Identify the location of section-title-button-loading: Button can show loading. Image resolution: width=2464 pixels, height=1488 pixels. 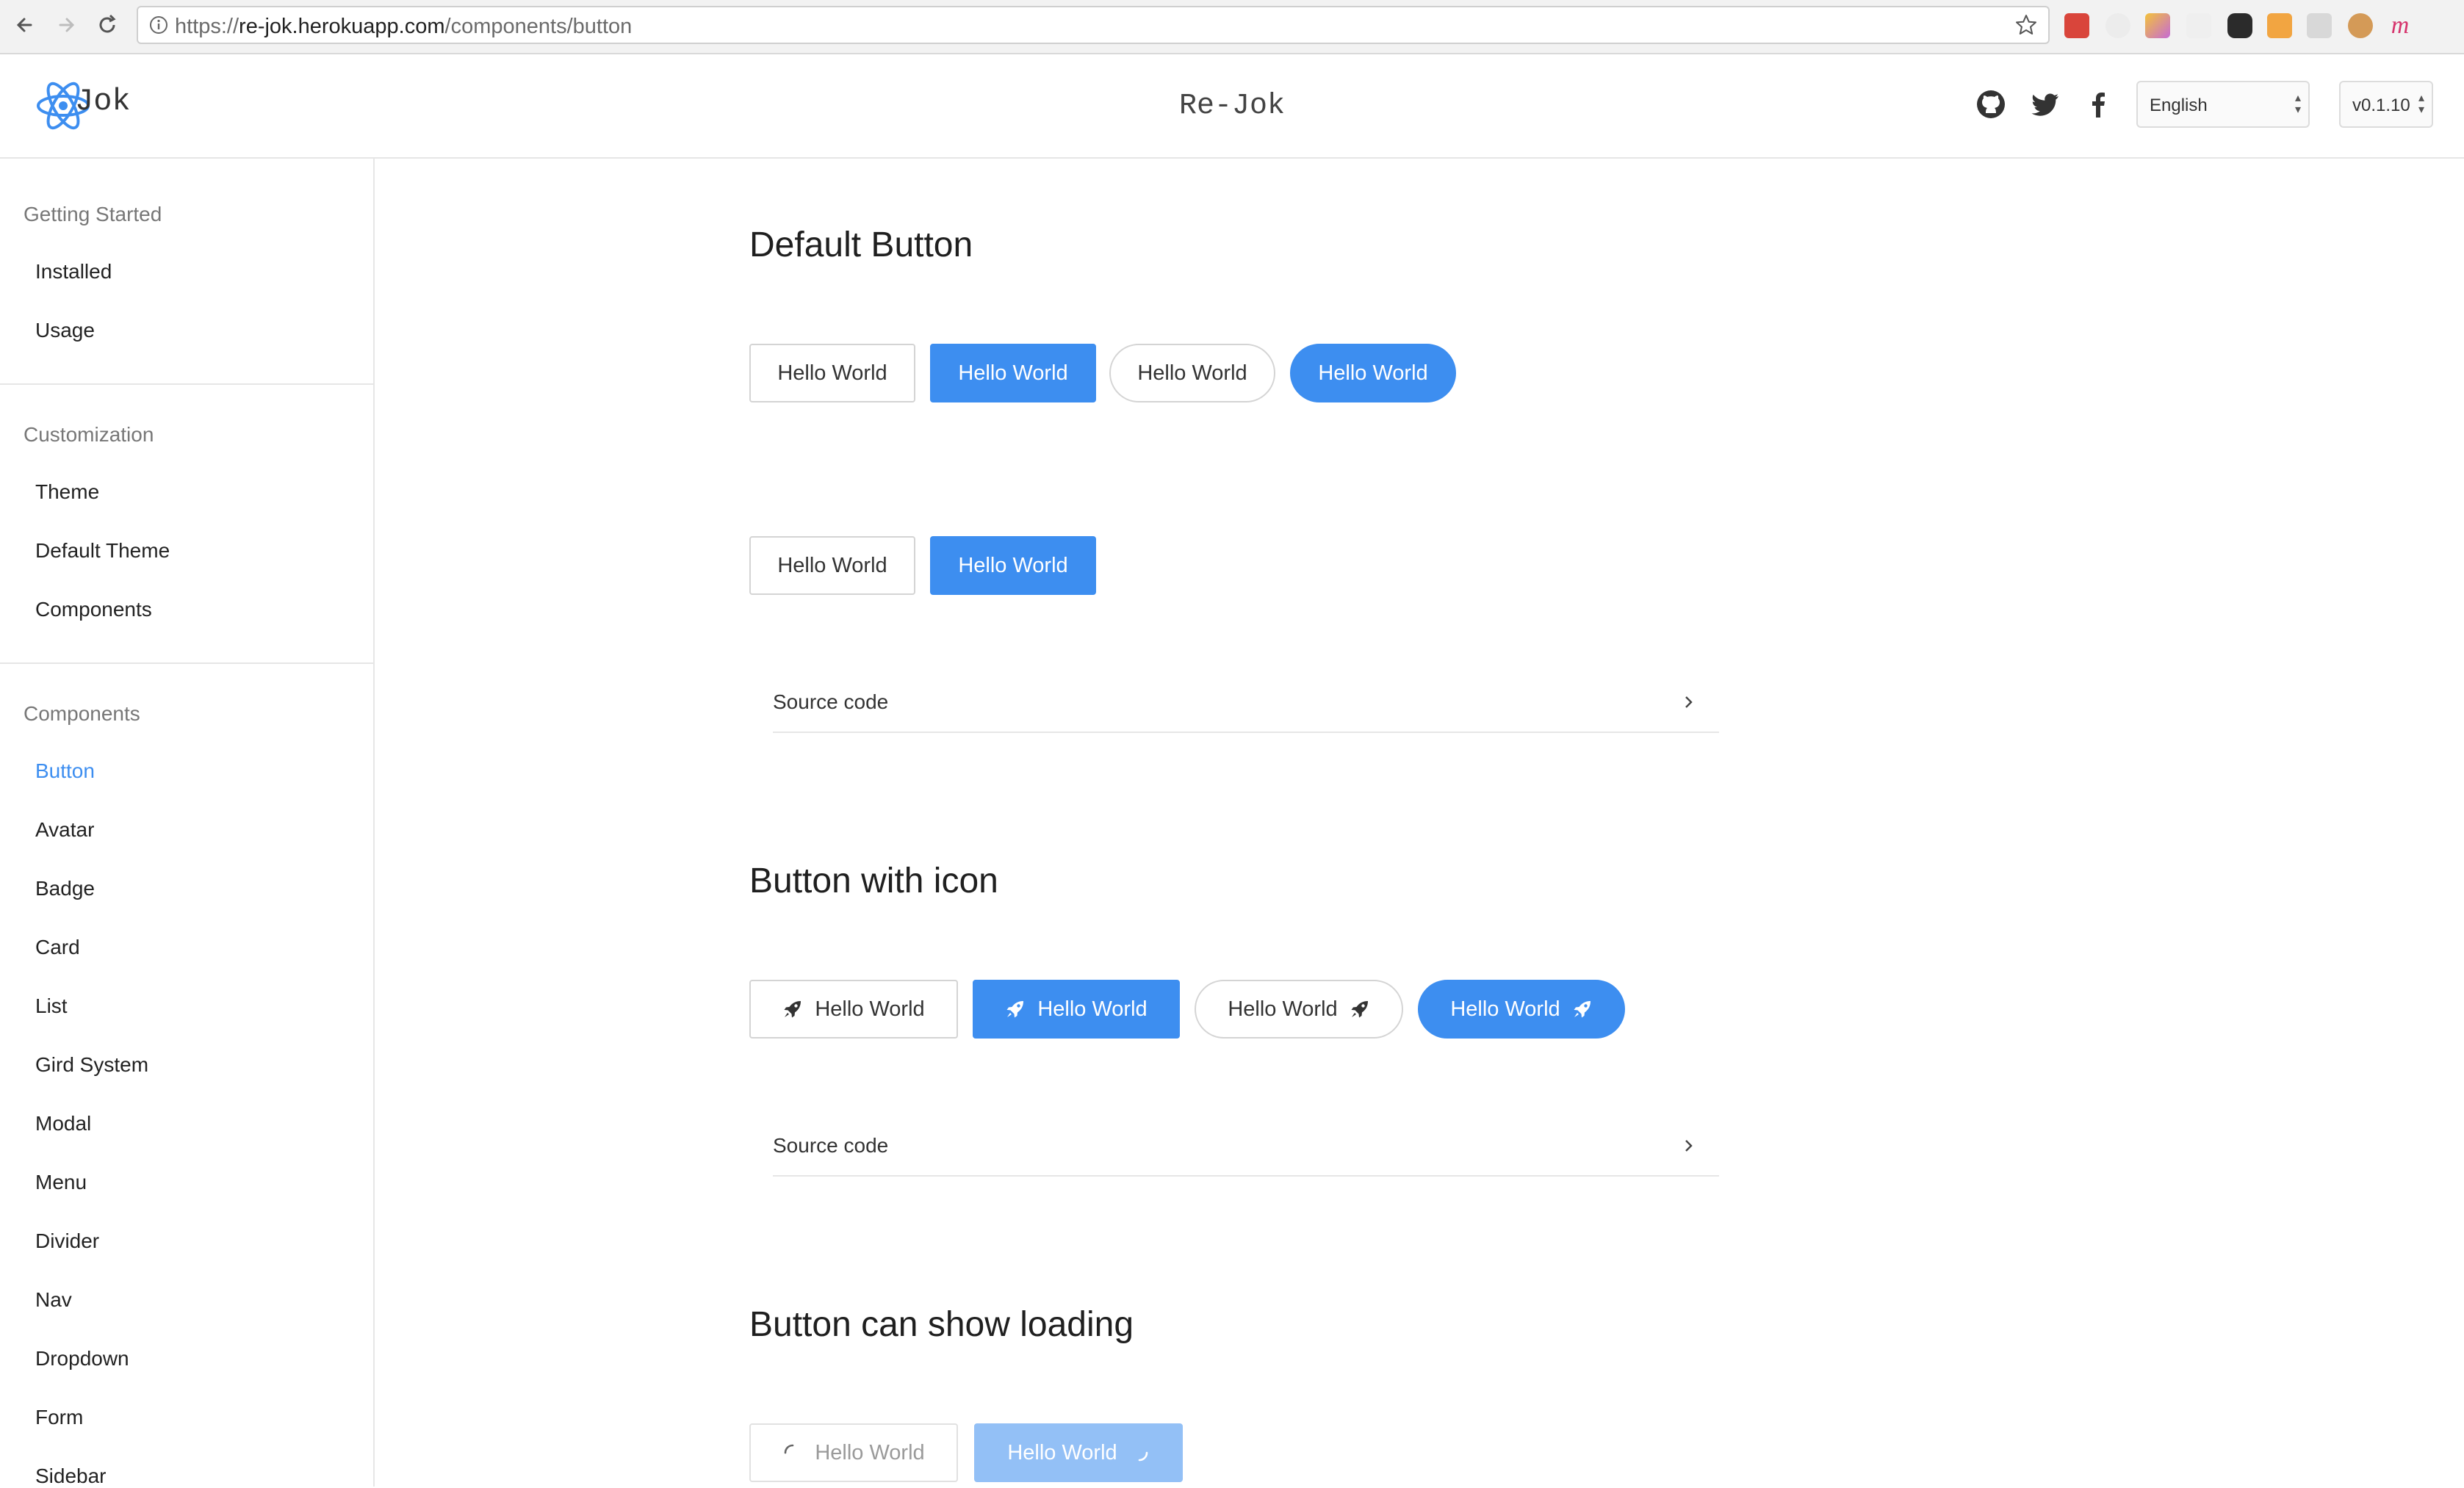
(941, 1324).